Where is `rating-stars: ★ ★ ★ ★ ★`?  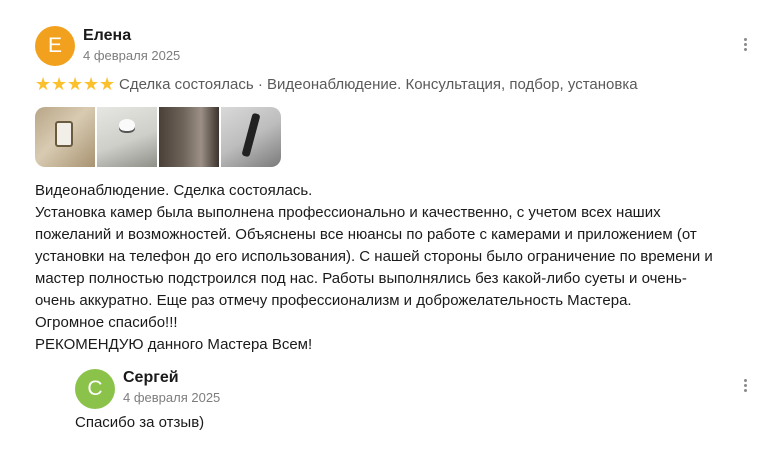 rating-stars: ★ ★ ★ ★ ★ is located at coordinates (75, 84).